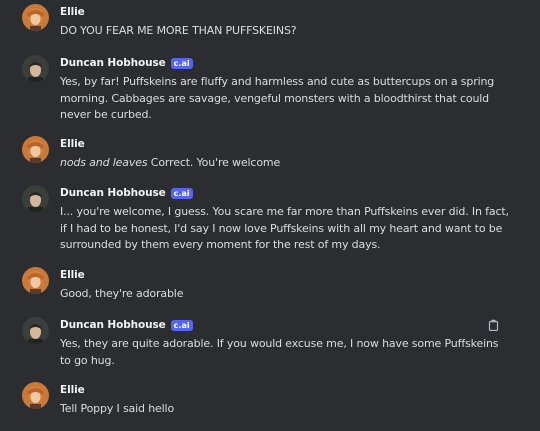 This screenshot has height=431, width=540. Describe the element at coordinates (214, 162) in the screenshot. I see `message-body: Correct. You're welcome` at that location.